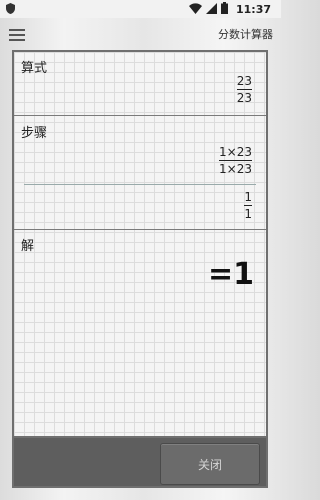 This screenshot has width=320, height=500. What do you see at coordinates (17, 34) in the screenshot?
I see `hamburger-icon` at bounding box center [17, 34].